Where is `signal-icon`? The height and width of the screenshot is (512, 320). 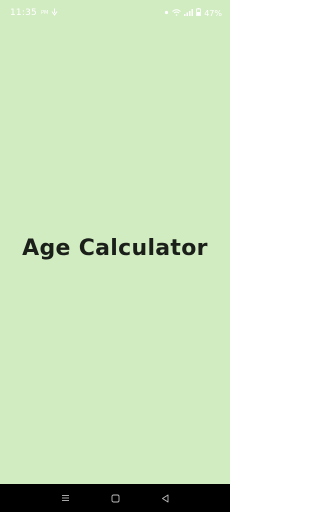 signal-icon is located at coordinates (189, 13).